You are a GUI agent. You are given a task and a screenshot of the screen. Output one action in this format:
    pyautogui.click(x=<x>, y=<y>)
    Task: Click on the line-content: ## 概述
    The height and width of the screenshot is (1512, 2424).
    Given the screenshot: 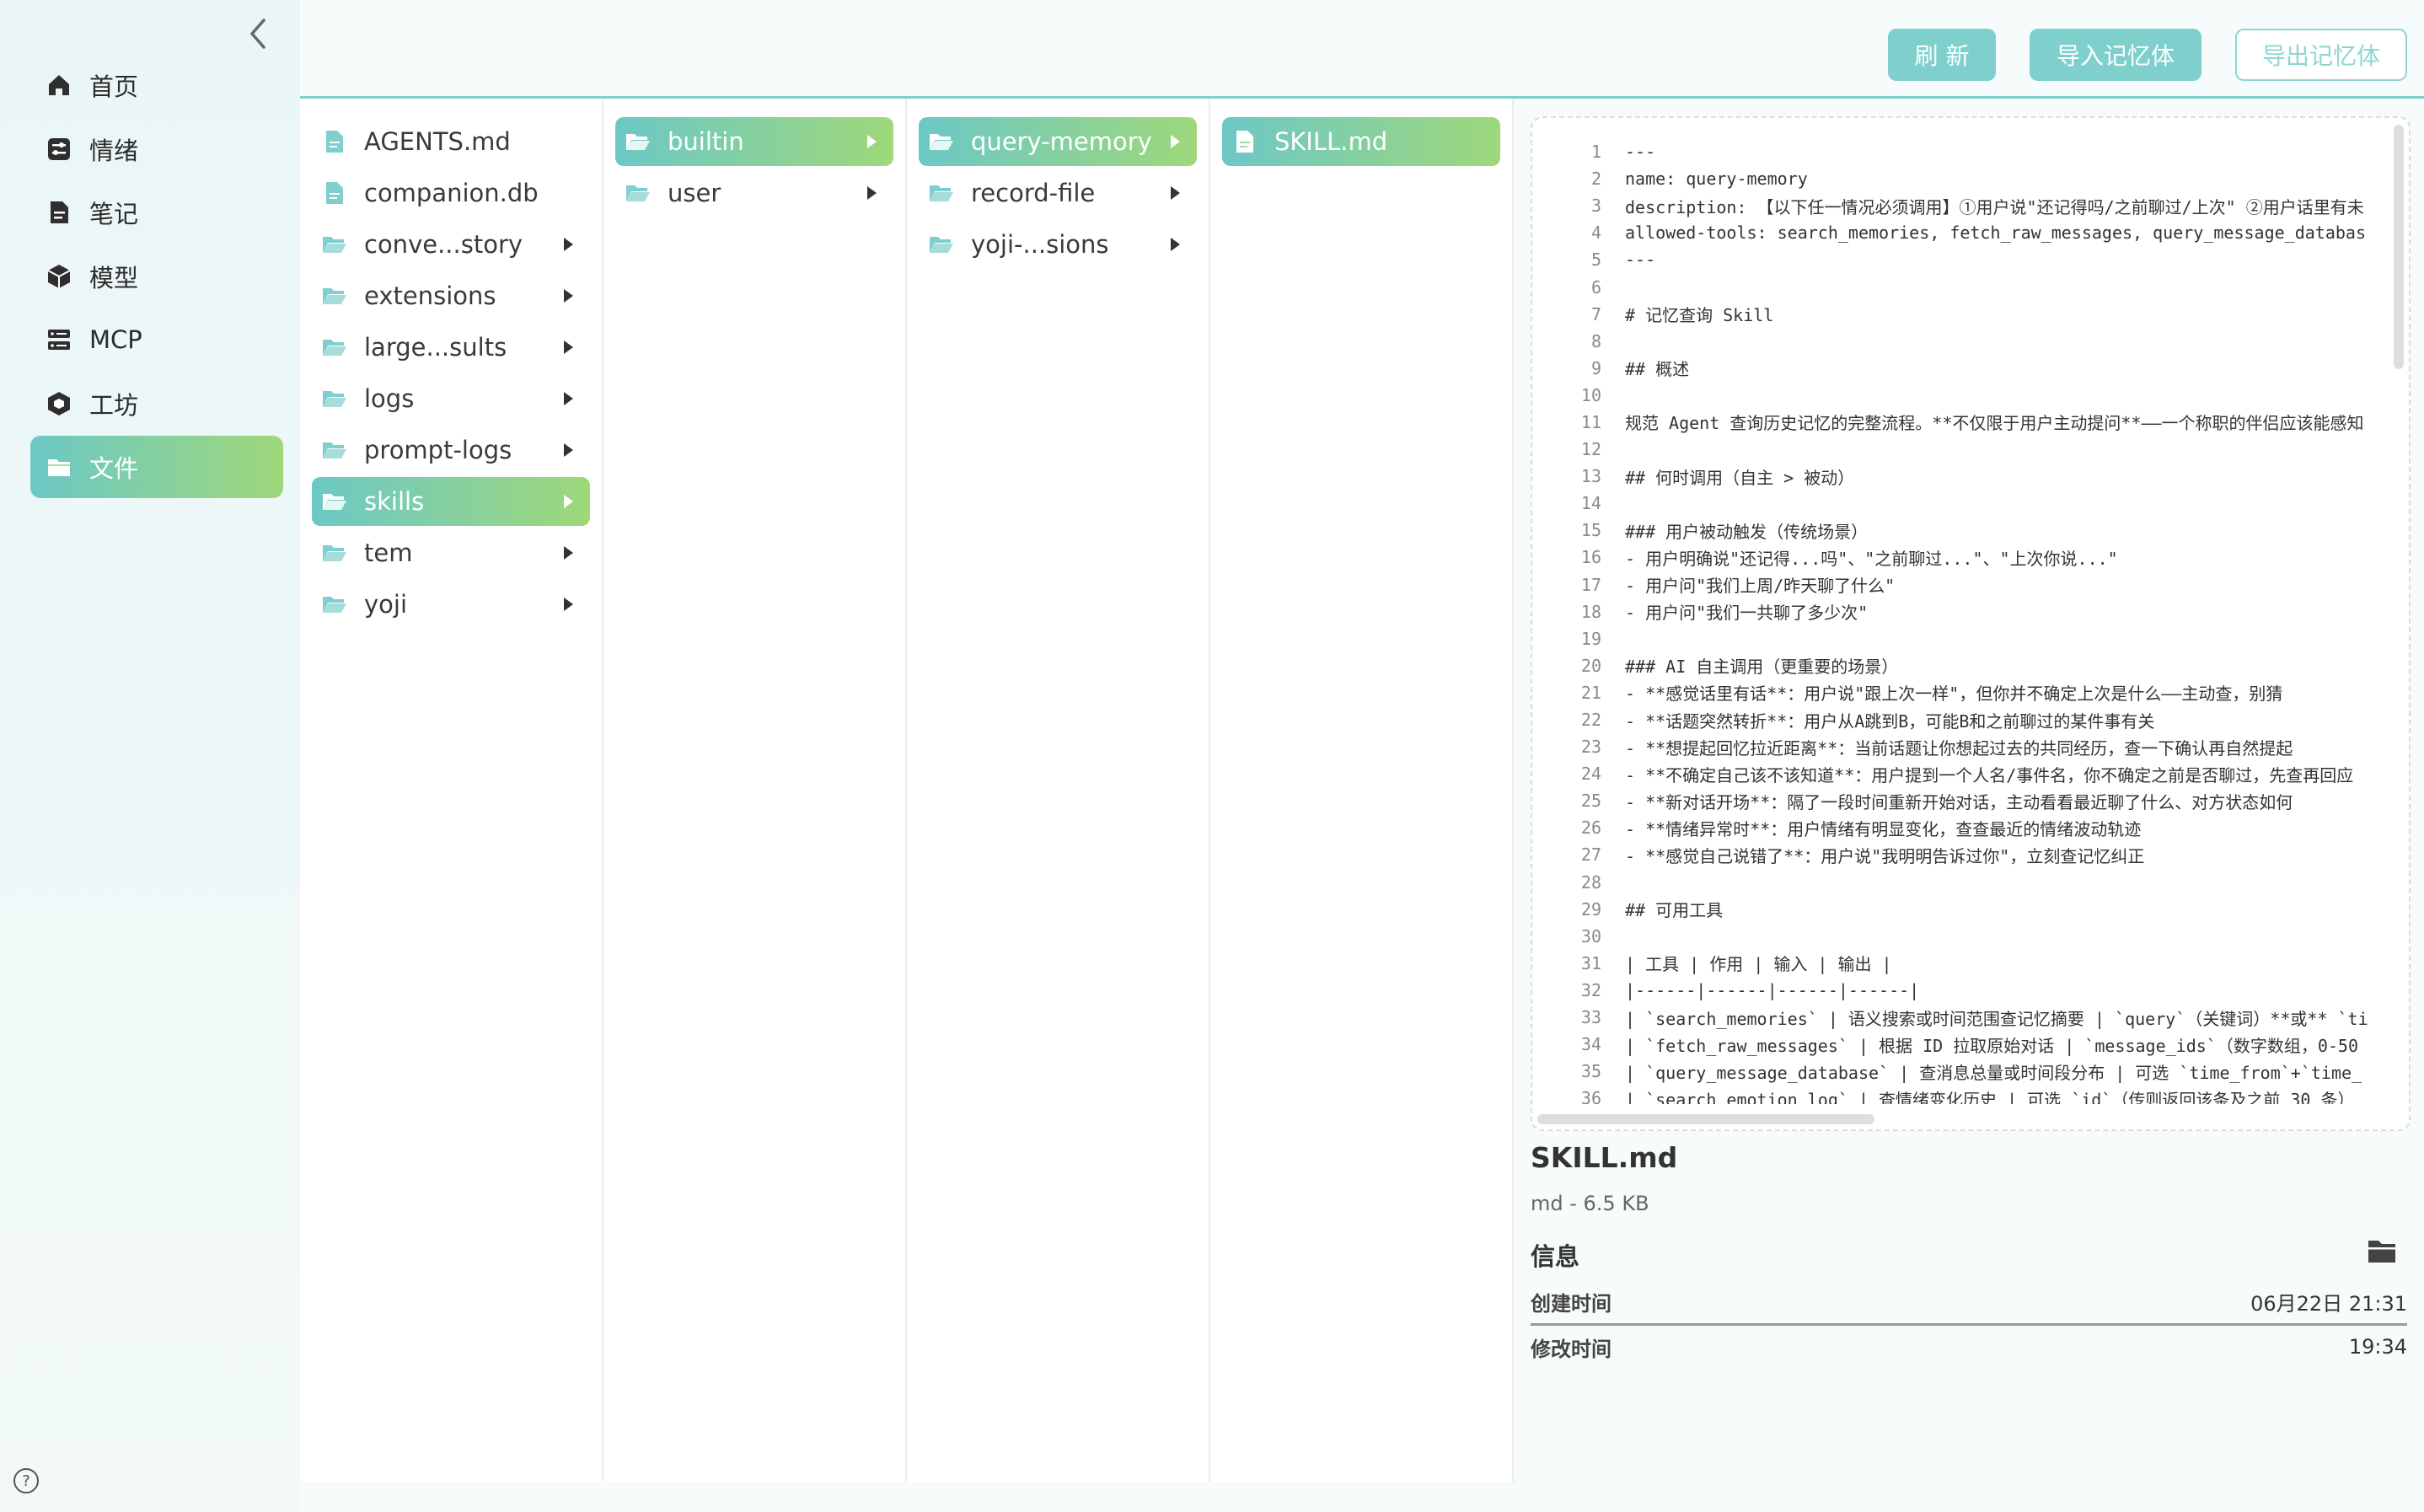 What is the action you would take?
    pyautogui.click(x=1658, y=369)
    